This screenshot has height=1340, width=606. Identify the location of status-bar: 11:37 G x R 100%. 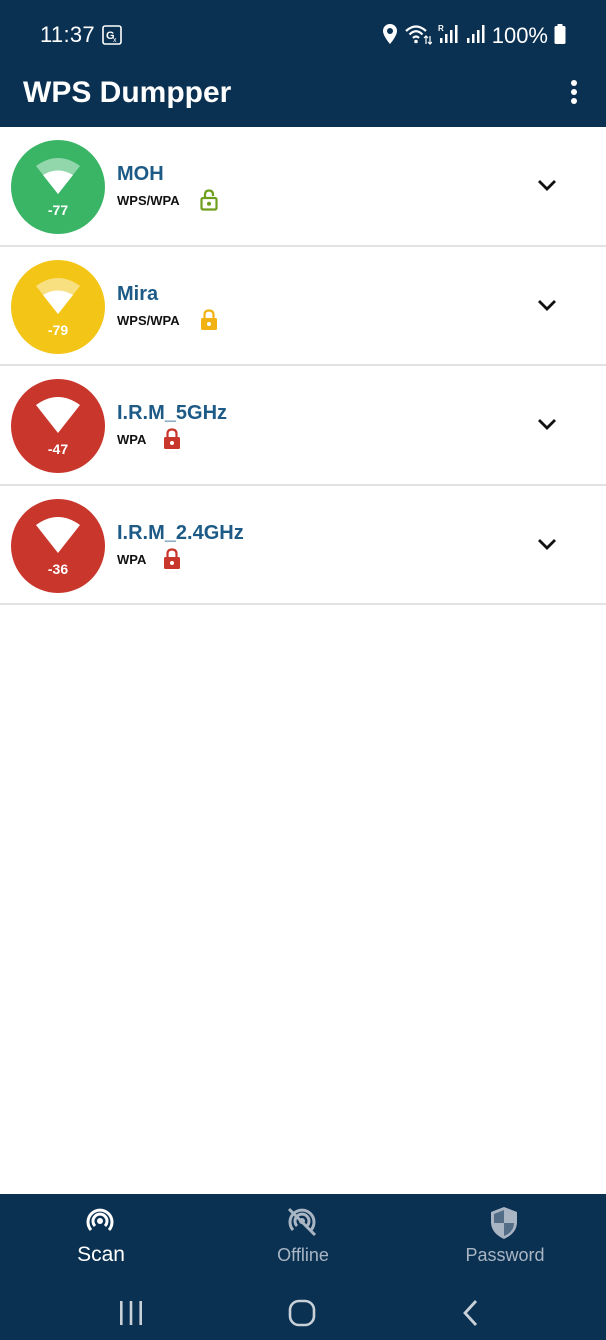
(303, 35).